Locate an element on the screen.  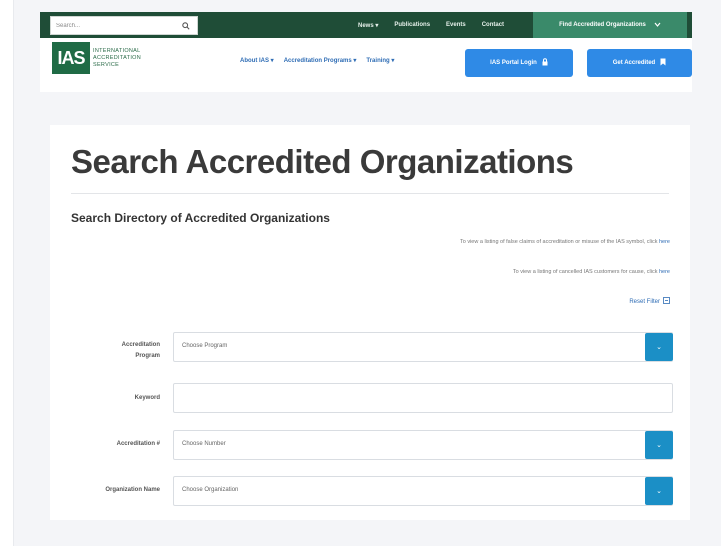
left-edge-strip is located at coordinates (7, 273).